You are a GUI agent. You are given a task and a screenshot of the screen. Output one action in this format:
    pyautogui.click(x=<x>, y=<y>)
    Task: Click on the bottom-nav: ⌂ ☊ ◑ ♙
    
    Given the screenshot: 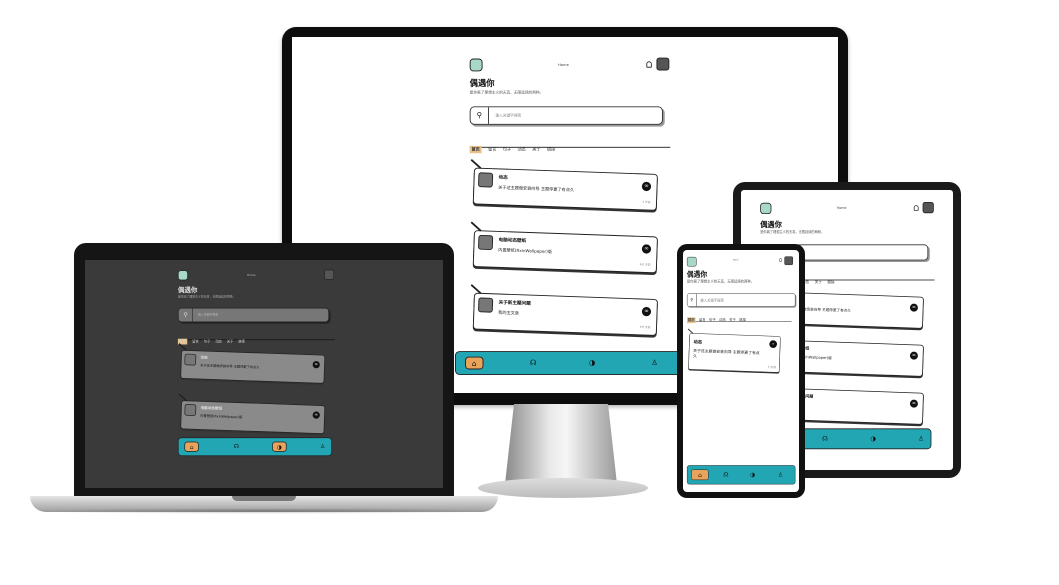 What is the action you would take?
    pyautogui.click(x=741, y=475)
    